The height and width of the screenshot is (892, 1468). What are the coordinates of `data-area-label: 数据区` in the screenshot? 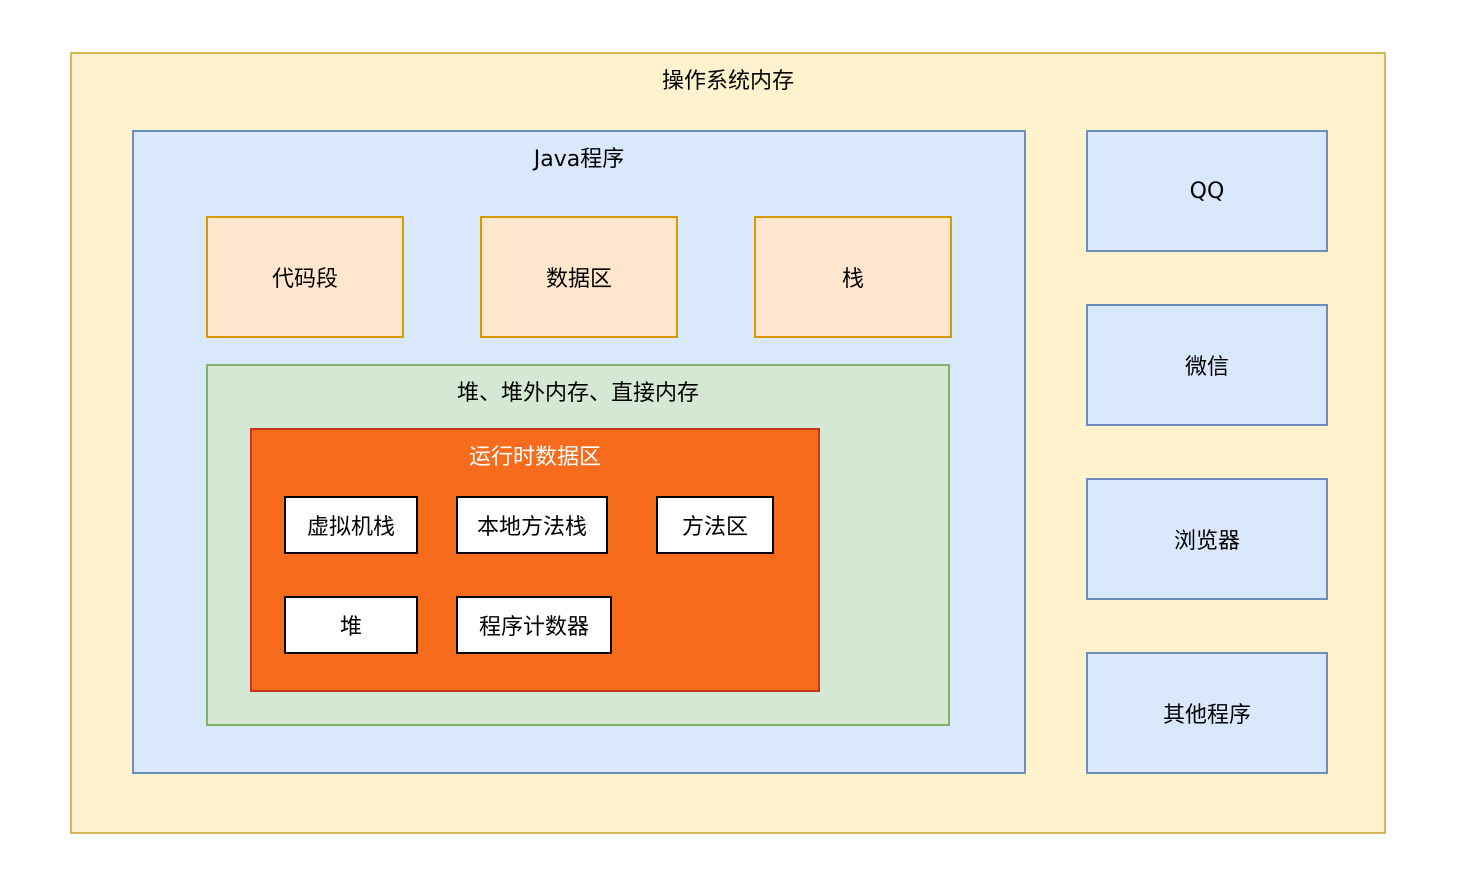 It's located at (578, 279).